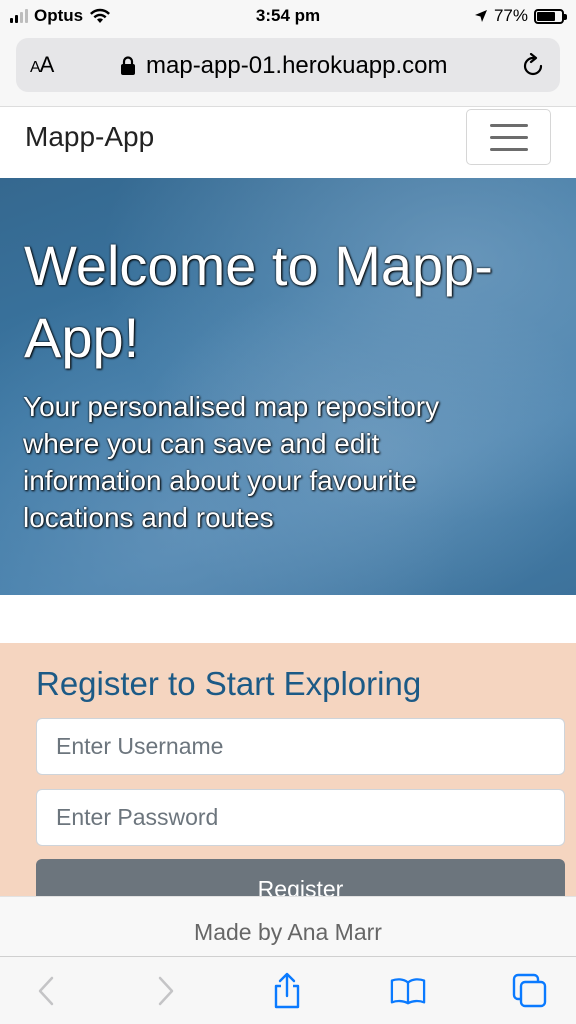 The height and width of the screenshot is (1024, 576). Describe the element at coordinates (89, 137) in the screenshot. I see `brand-link: Mapp-App` at that location.